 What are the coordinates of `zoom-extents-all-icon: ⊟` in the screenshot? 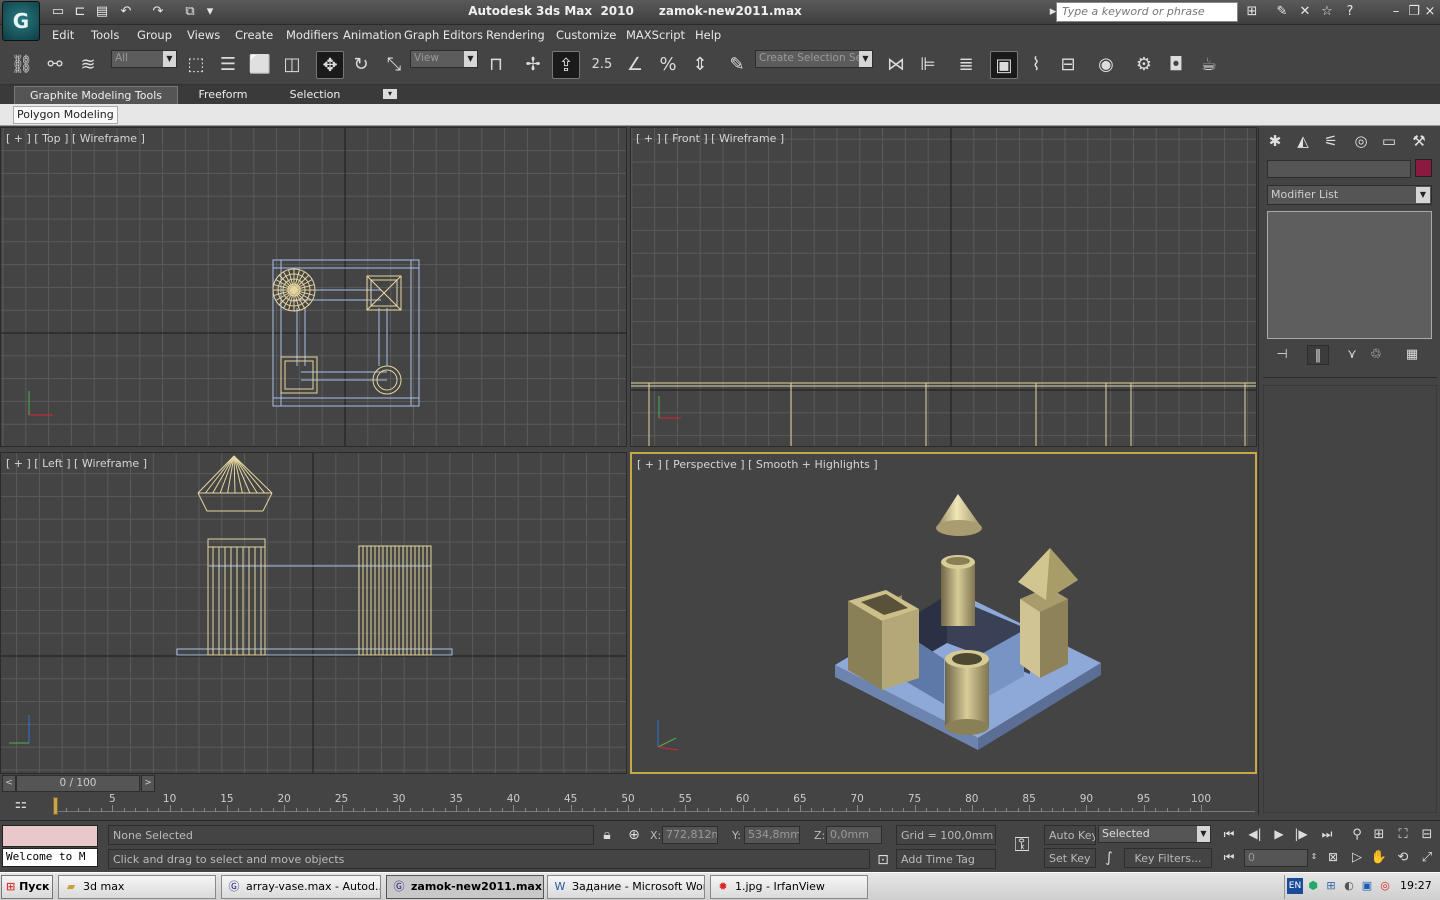 It's located at (1427, 835).